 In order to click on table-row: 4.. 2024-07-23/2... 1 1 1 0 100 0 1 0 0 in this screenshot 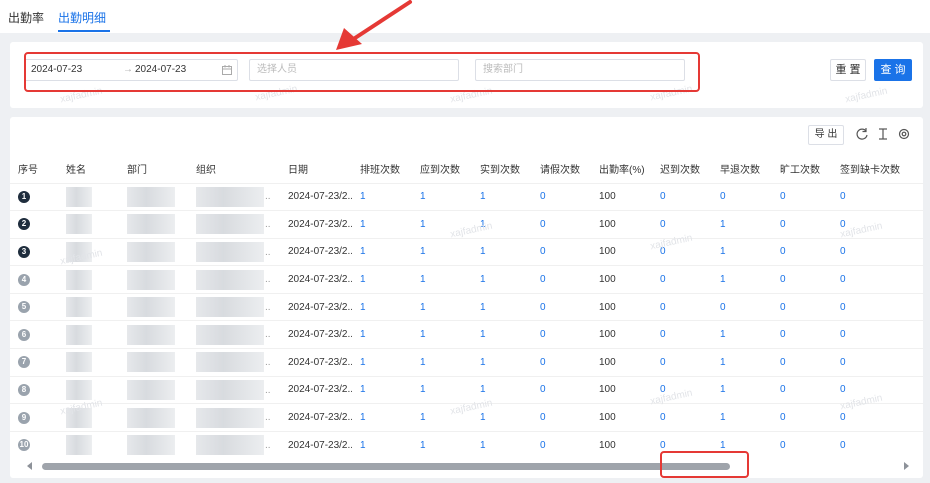, I will do `click(466, 279)`.